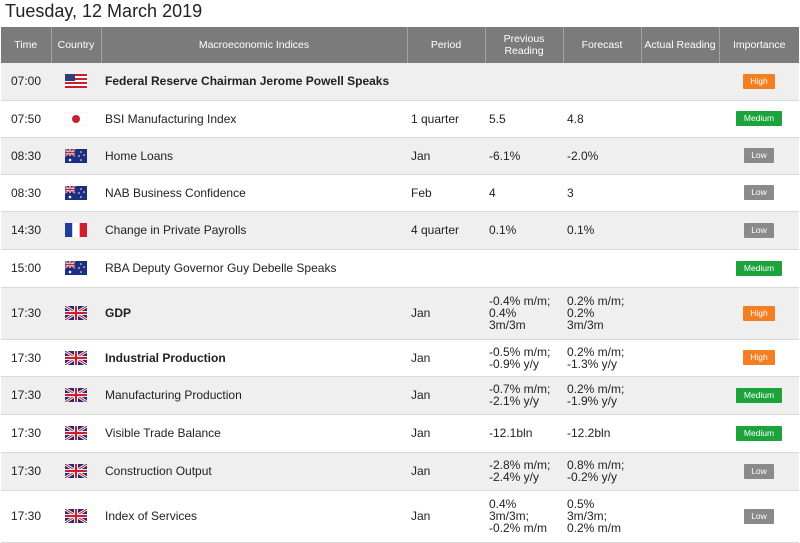  What do you see at coordinates (507, 325) in the screenshot?
I see `previous-reading-cell-line: 3m/3m` at bounding box center [507, 325].